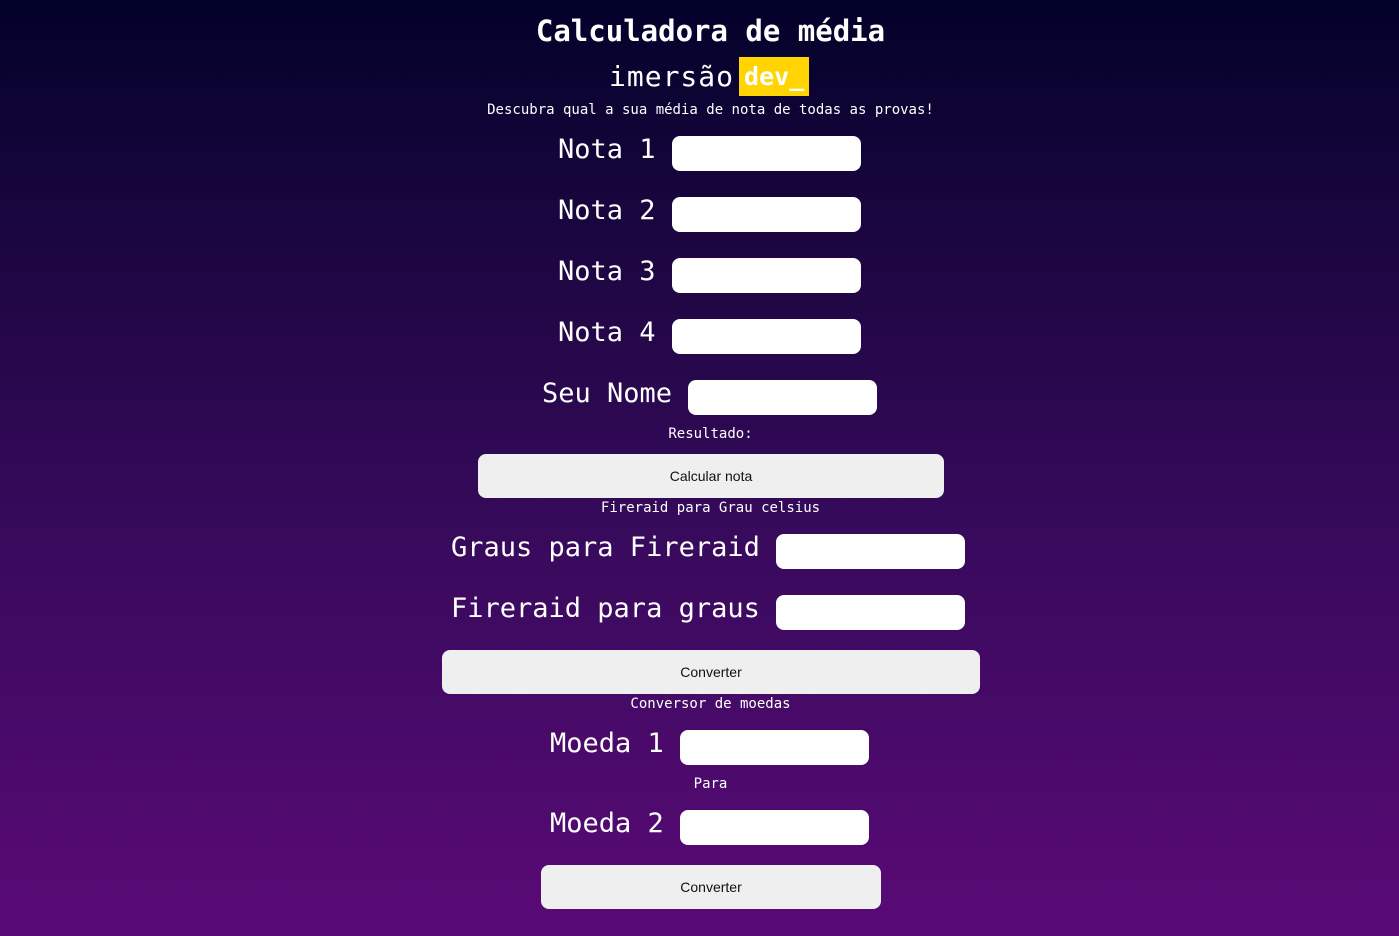  What do you see at coordinates (783, 397) in the screenshot?
I see `seu-nome-input` at bounding box center [783, 397].